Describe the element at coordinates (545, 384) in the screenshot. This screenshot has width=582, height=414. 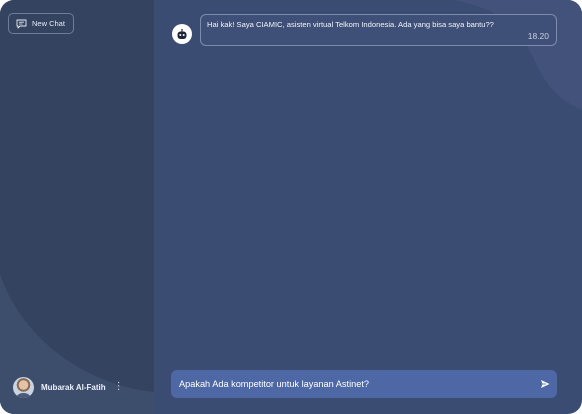
I see `send-icon` at that location.